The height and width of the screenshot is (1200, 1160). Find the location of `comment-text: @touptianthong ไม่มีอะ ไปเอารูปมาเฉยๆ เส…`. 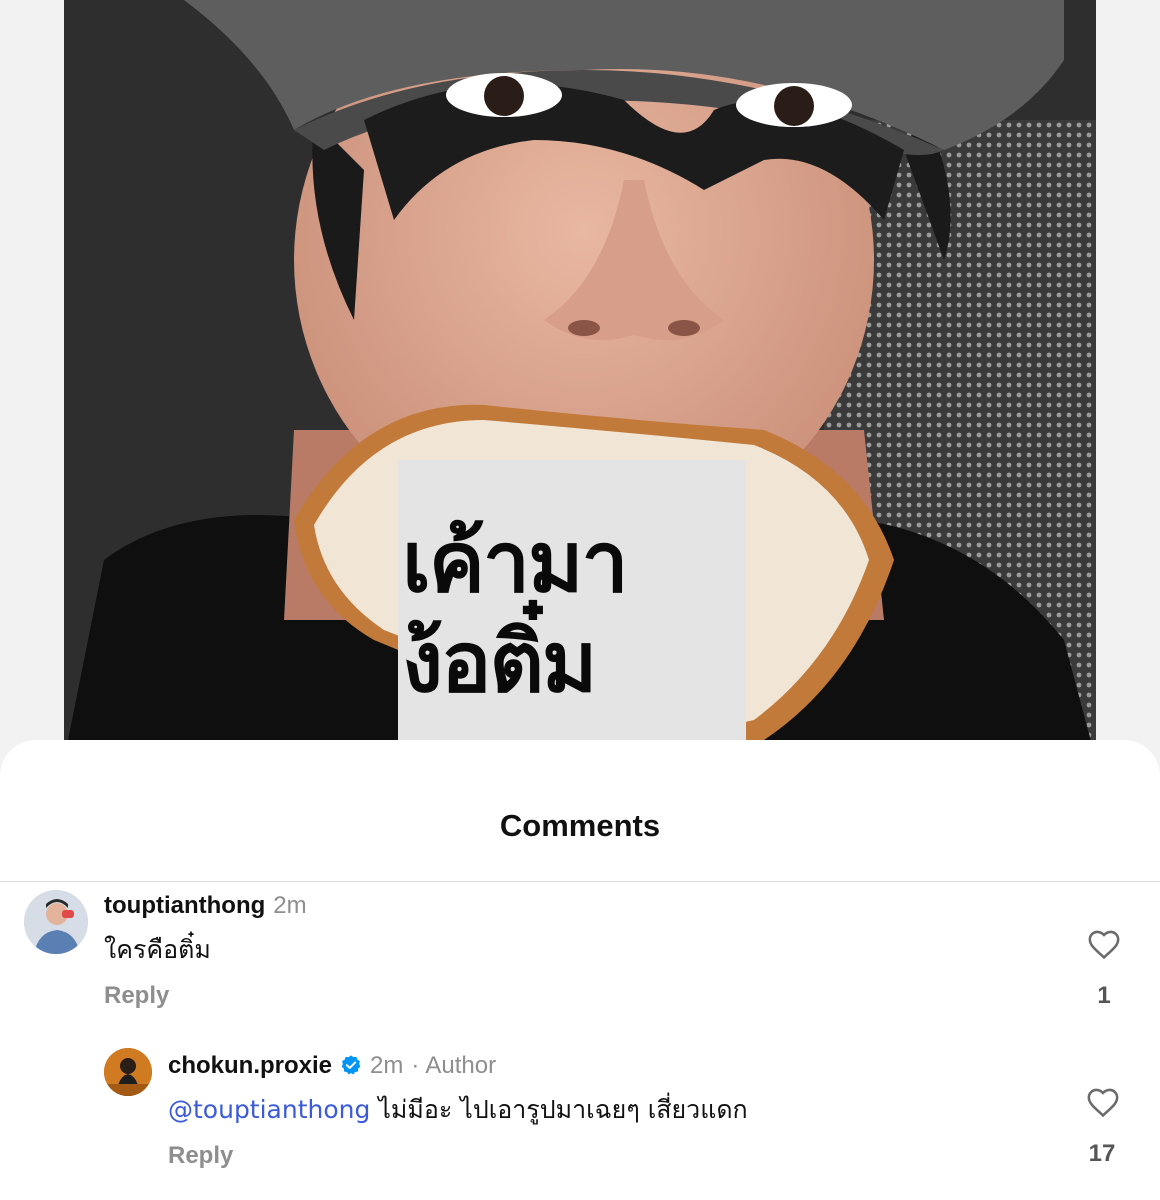

comment-text: @touptianthong ไม่มีอะ ไปเอารูปมาเฉยๆ เส… is located at coordinates (458, 1110).